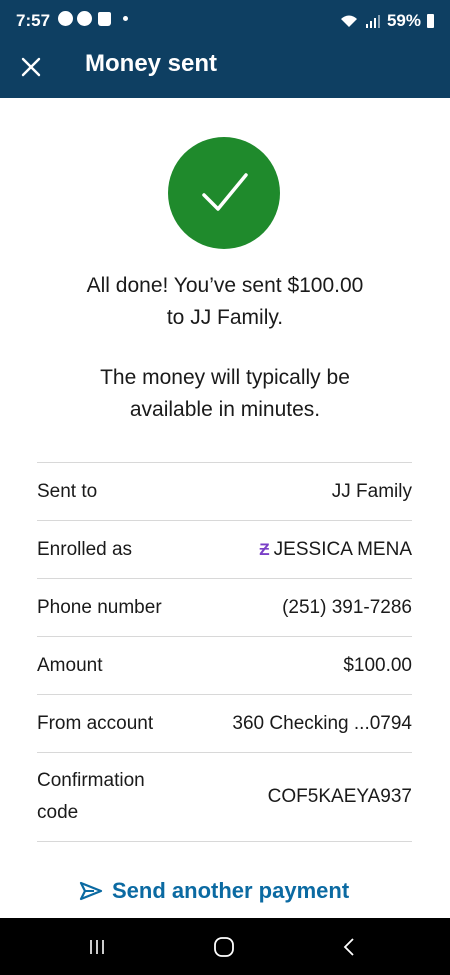 The image size is (450, 975). I want to click on system-navigation-bar, so click(225, 946).